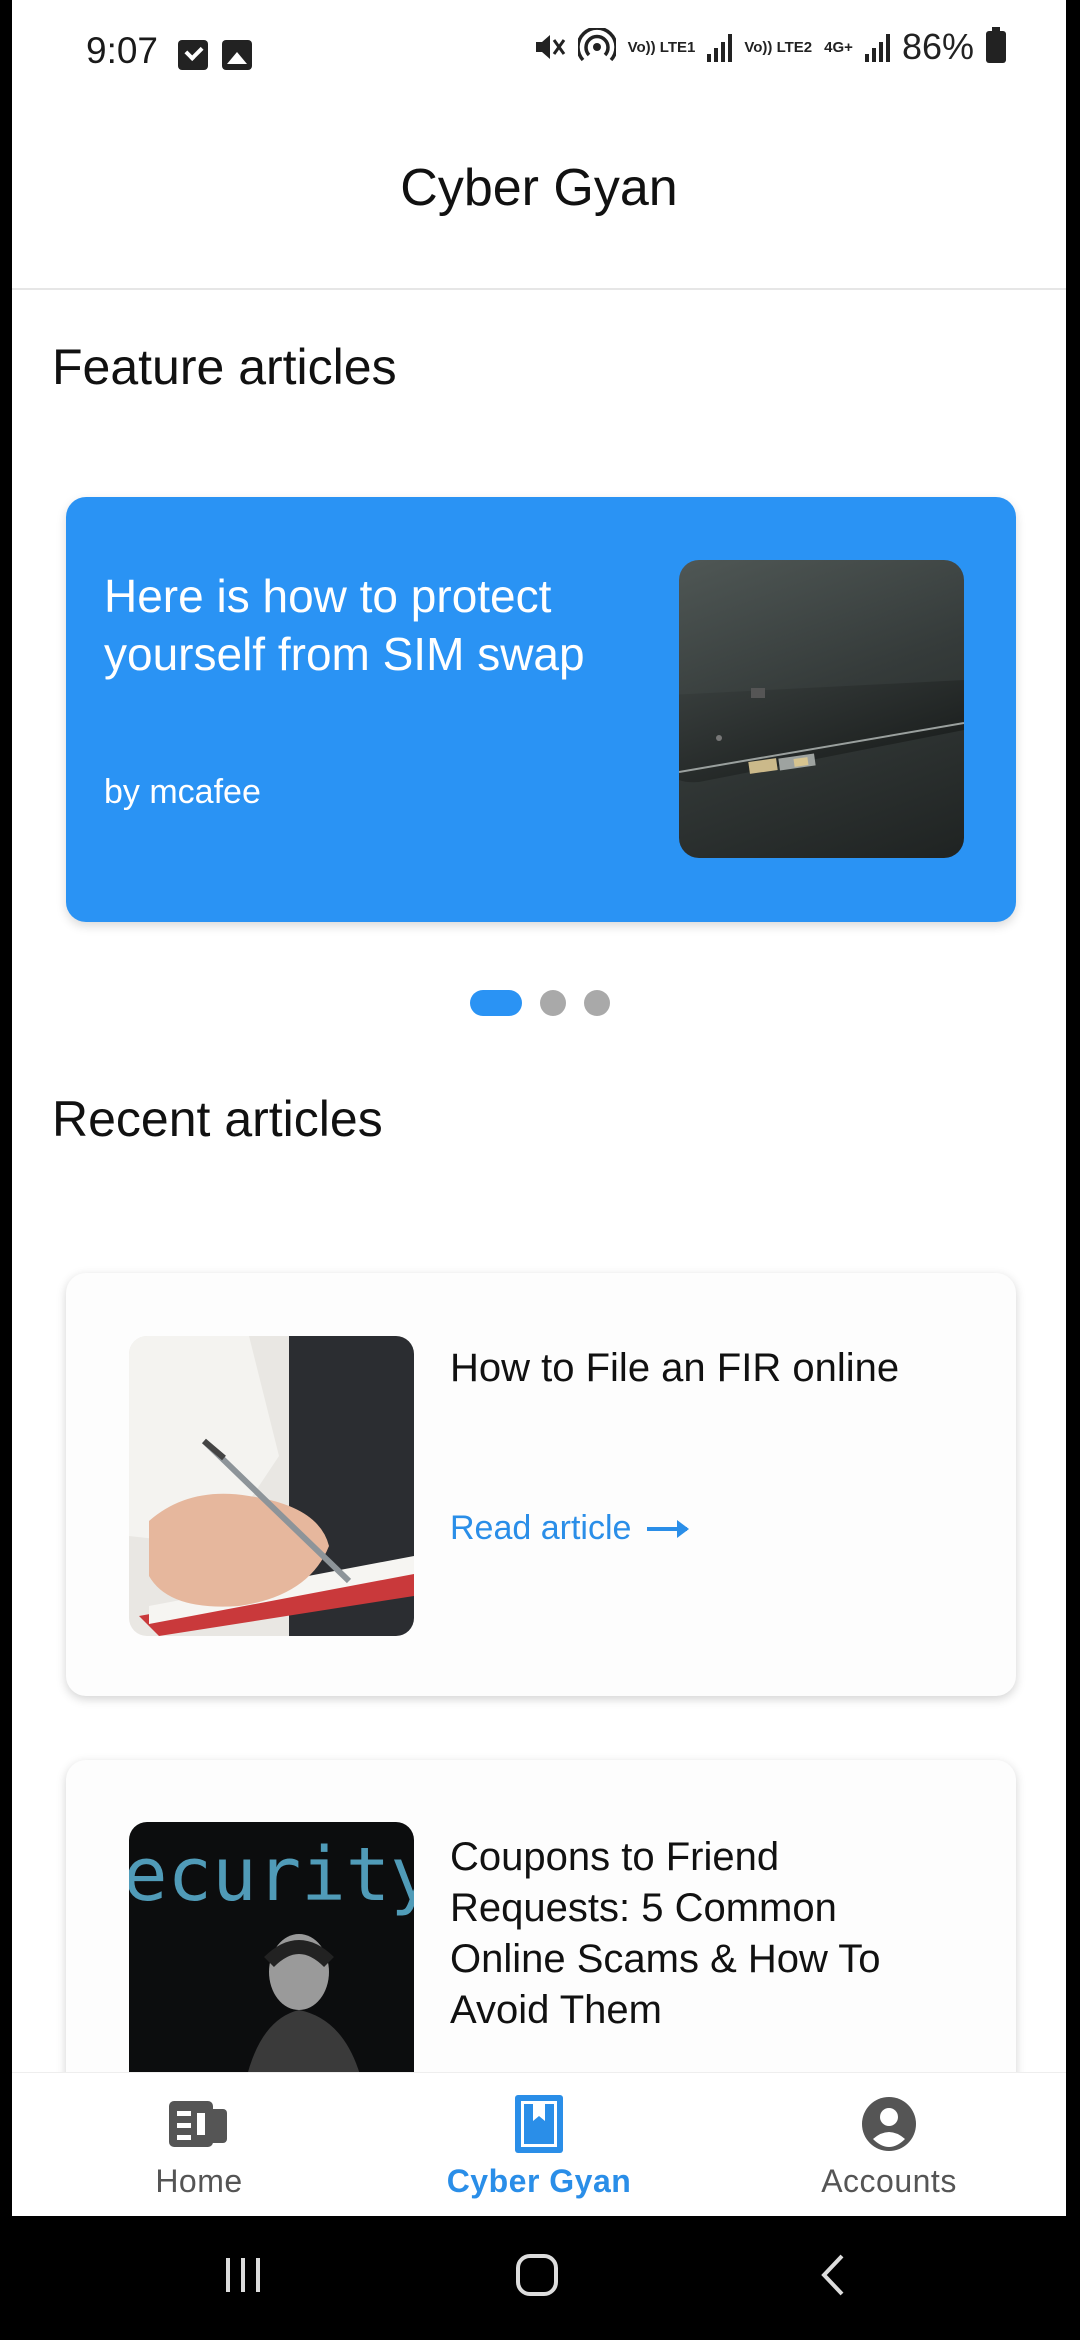 This screenshot has width=1080, height=2340. What do you see at coordinates (539, 188) in the screenshot?
I see `page-title: Cyber Gyan` at bounding box center [539, 188].